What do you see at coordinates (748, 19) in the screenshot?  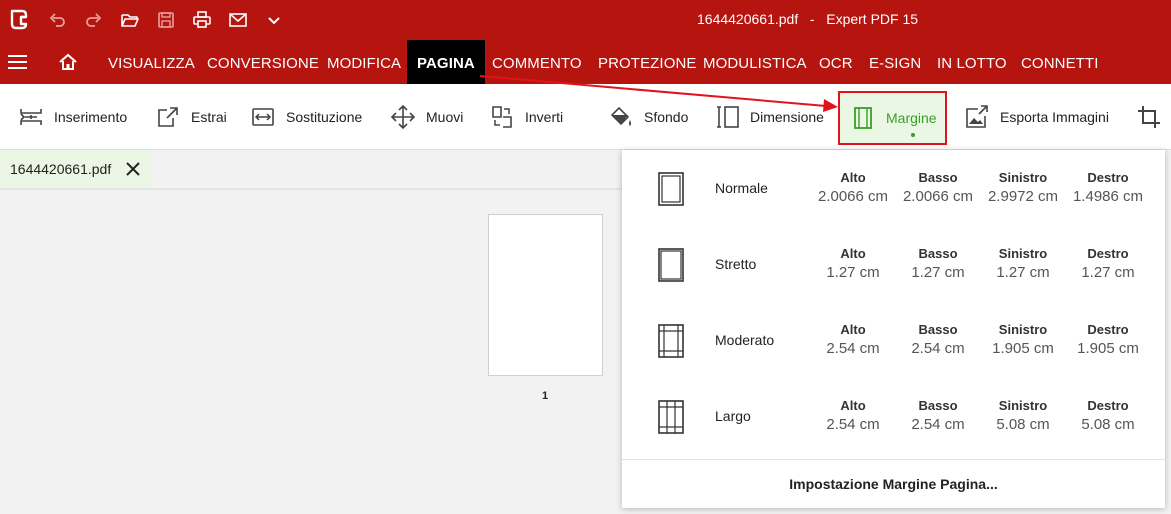 I see `window-filename: 1644420661.pdf` at bounding box center [748, 19].